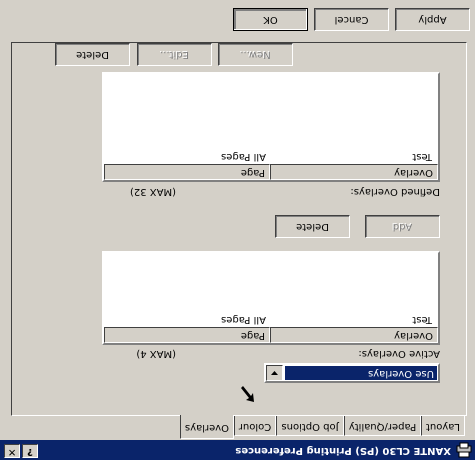 The width and height of the screenshot is (475, 460). I want to click on active-overlays-label: Active Overlays:, so click(399, 353).